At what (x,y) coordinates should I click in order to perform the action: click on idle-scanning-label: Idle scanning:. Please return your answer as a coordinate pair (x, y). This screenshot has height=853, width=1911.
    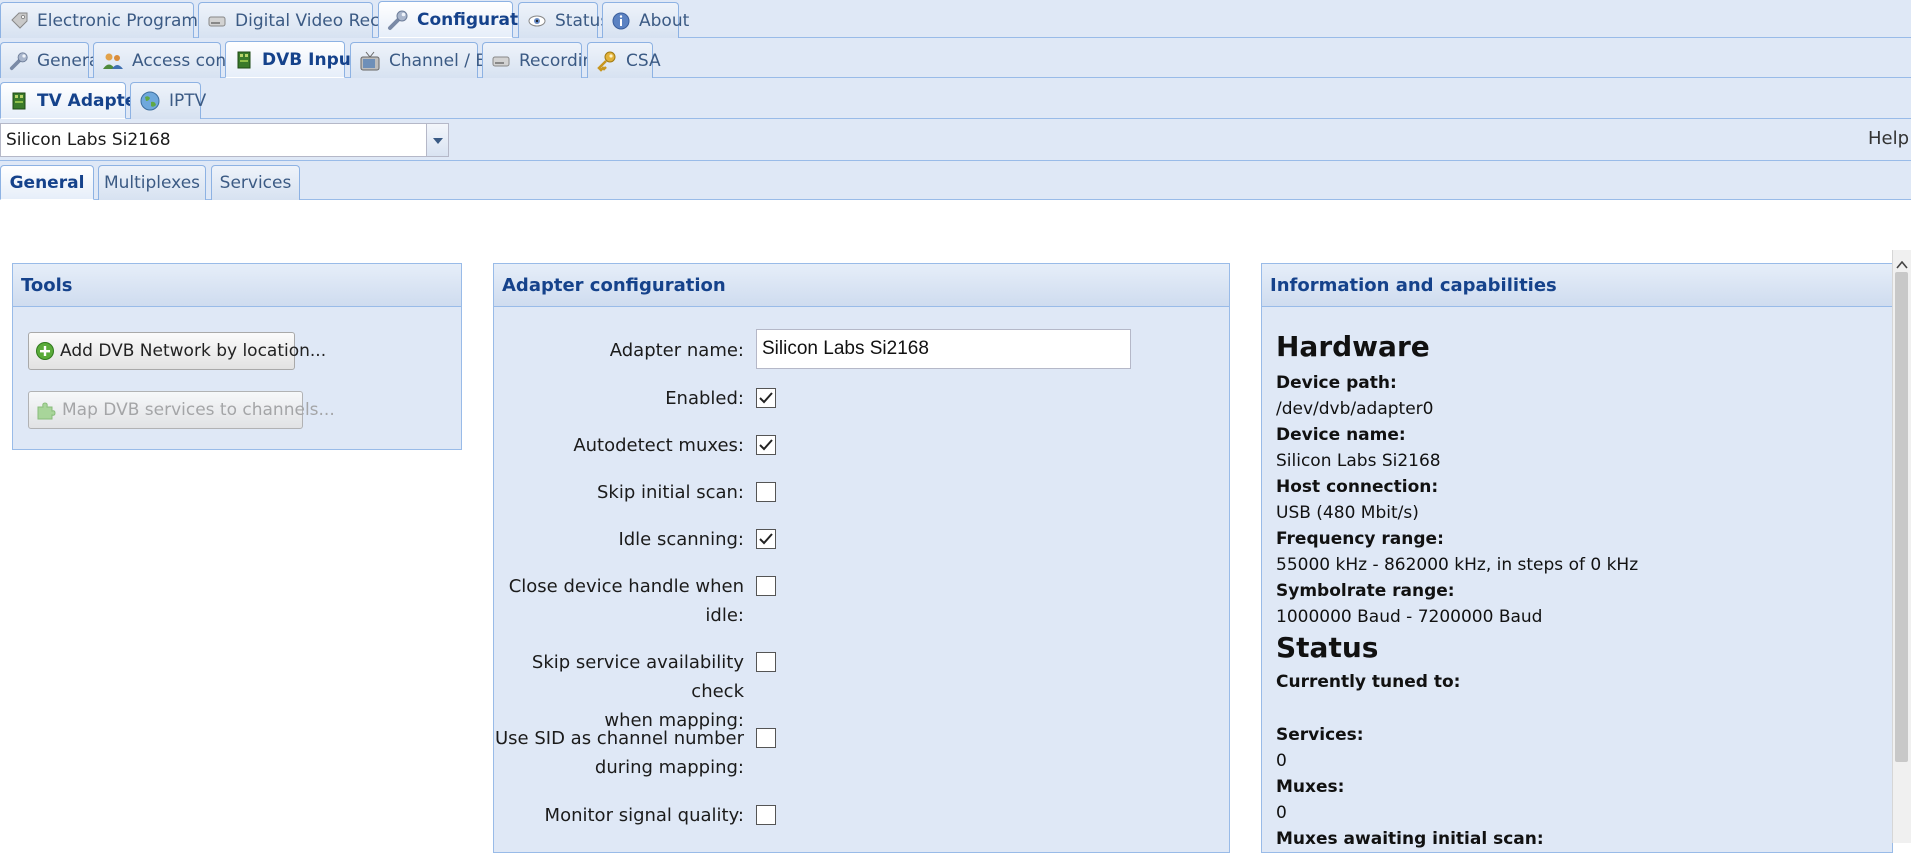
    Looking at the image, I should click on (681, 539).